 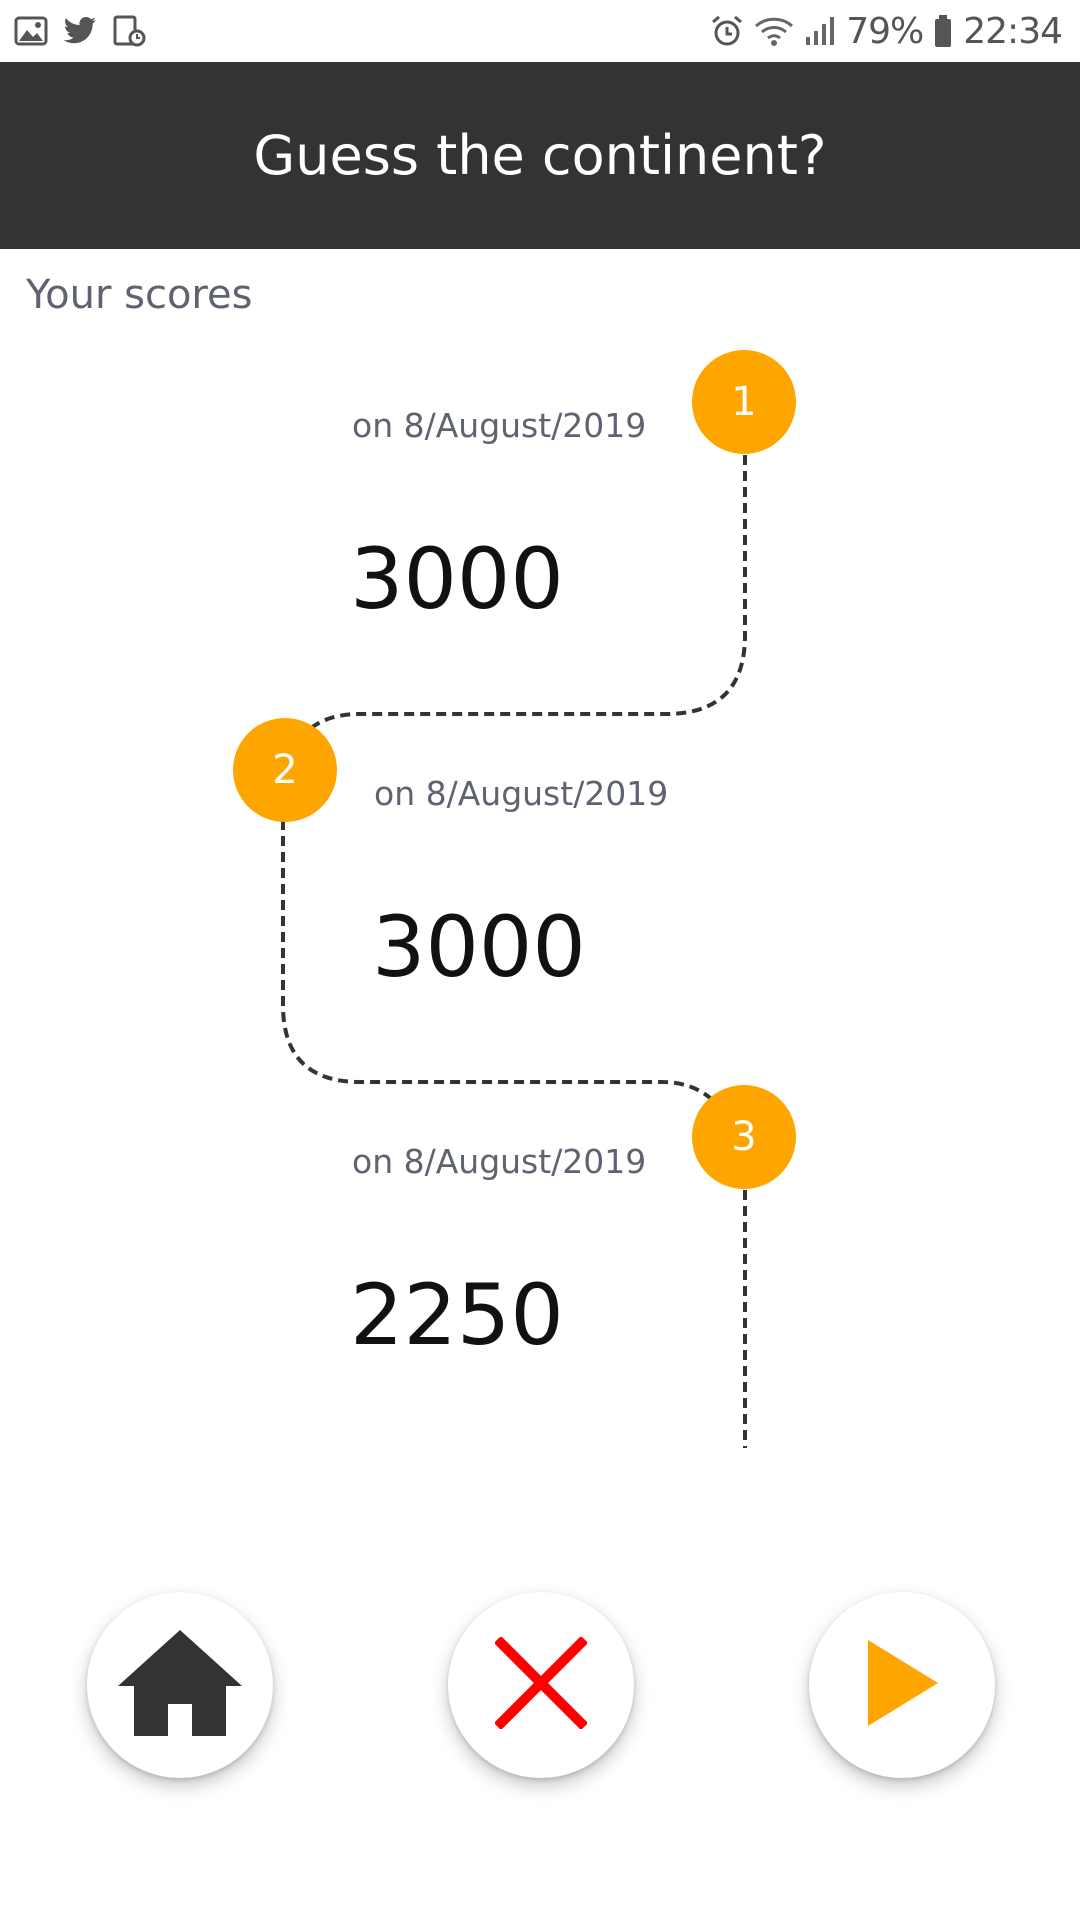 I want to click on home-button, so click(x=180, y=1685).